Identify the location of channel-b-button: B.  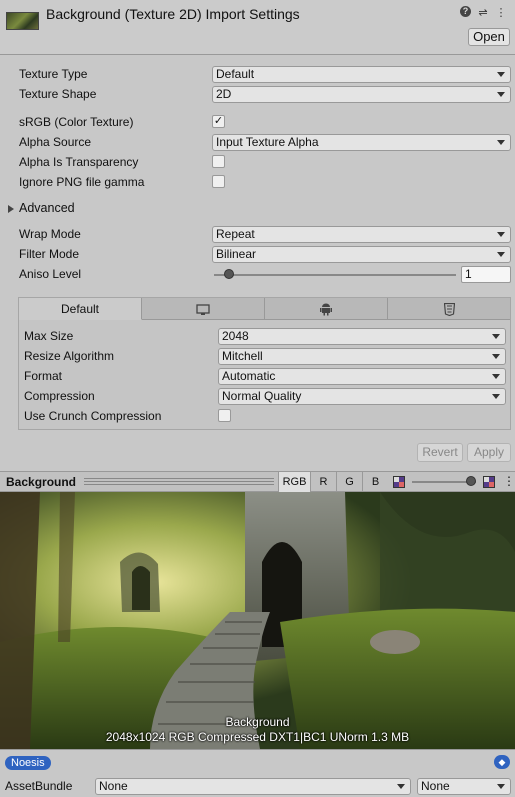
(375, 482).